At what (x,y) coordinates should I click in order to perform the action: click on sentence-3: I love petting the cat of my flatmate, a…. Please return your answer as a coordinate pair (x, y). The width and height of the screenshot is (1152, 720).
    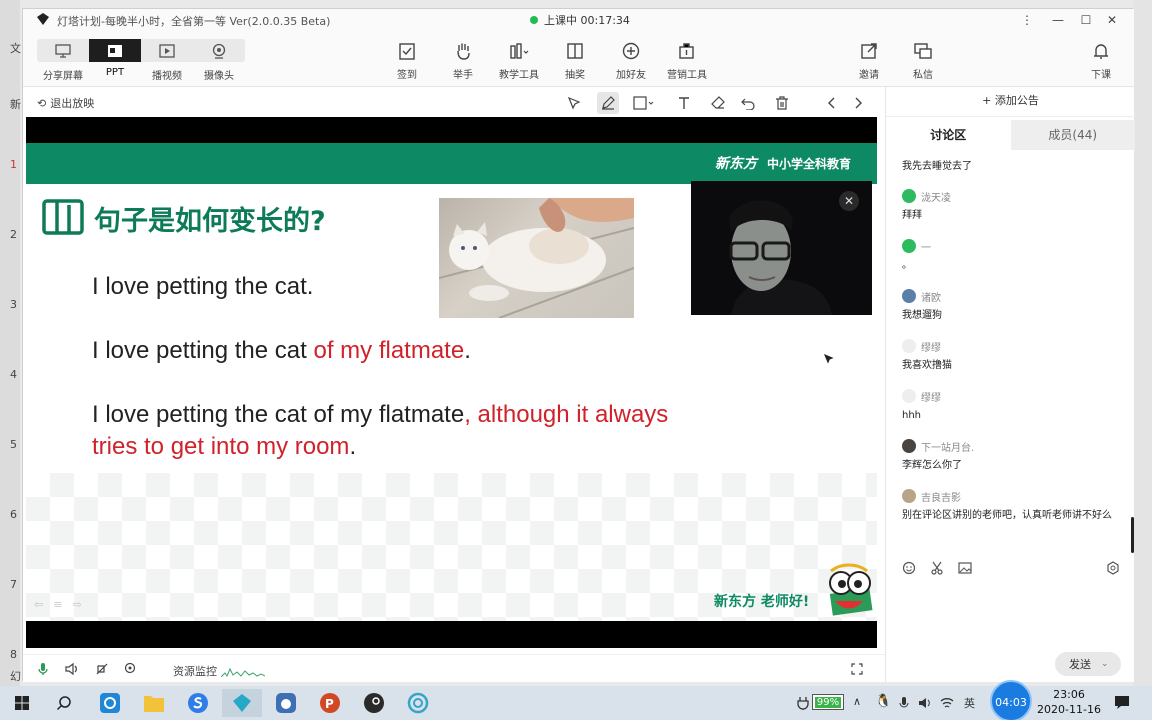
    Looking at the image, I should click on (382, 431).